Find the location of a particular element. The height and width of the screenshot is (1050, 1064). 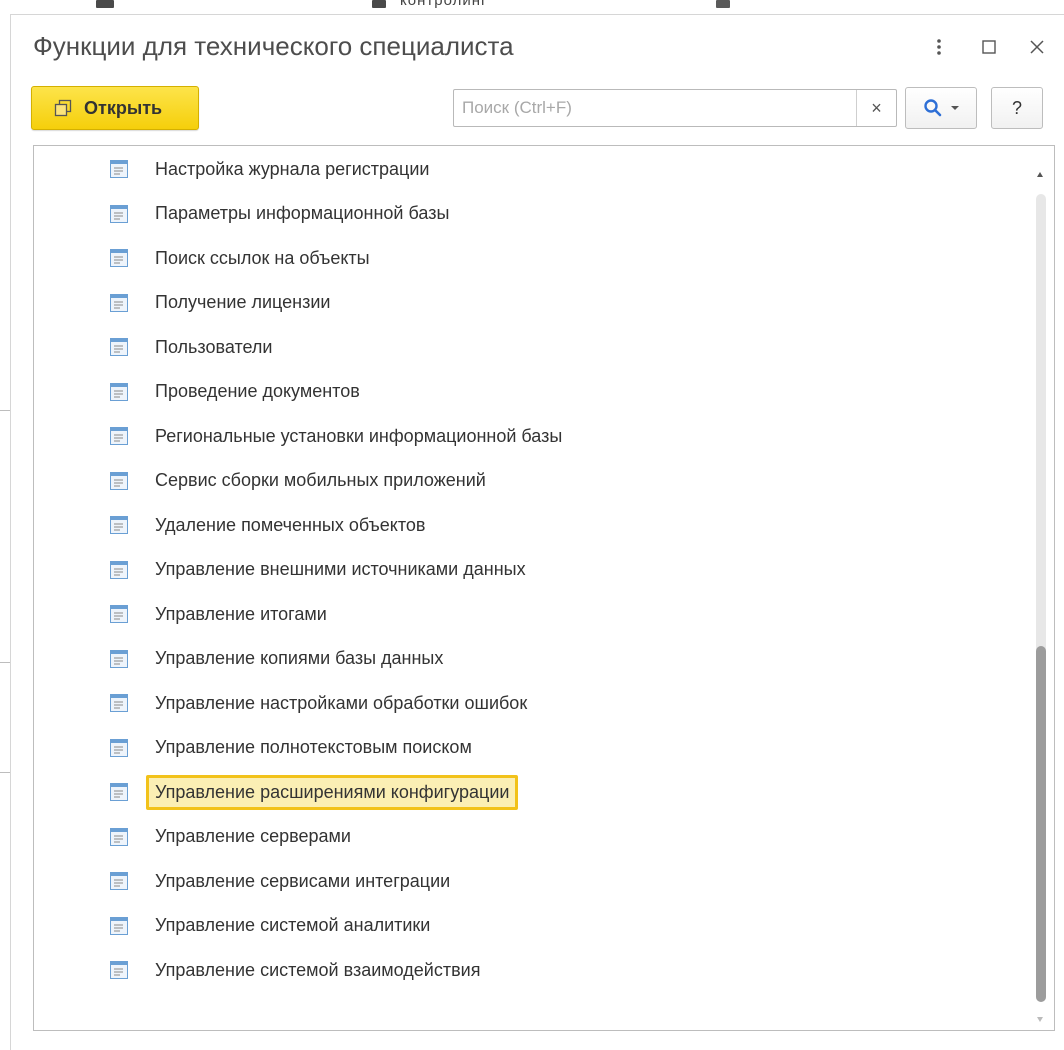

open-button-label: Открыть is located at coordinates (123, 107).